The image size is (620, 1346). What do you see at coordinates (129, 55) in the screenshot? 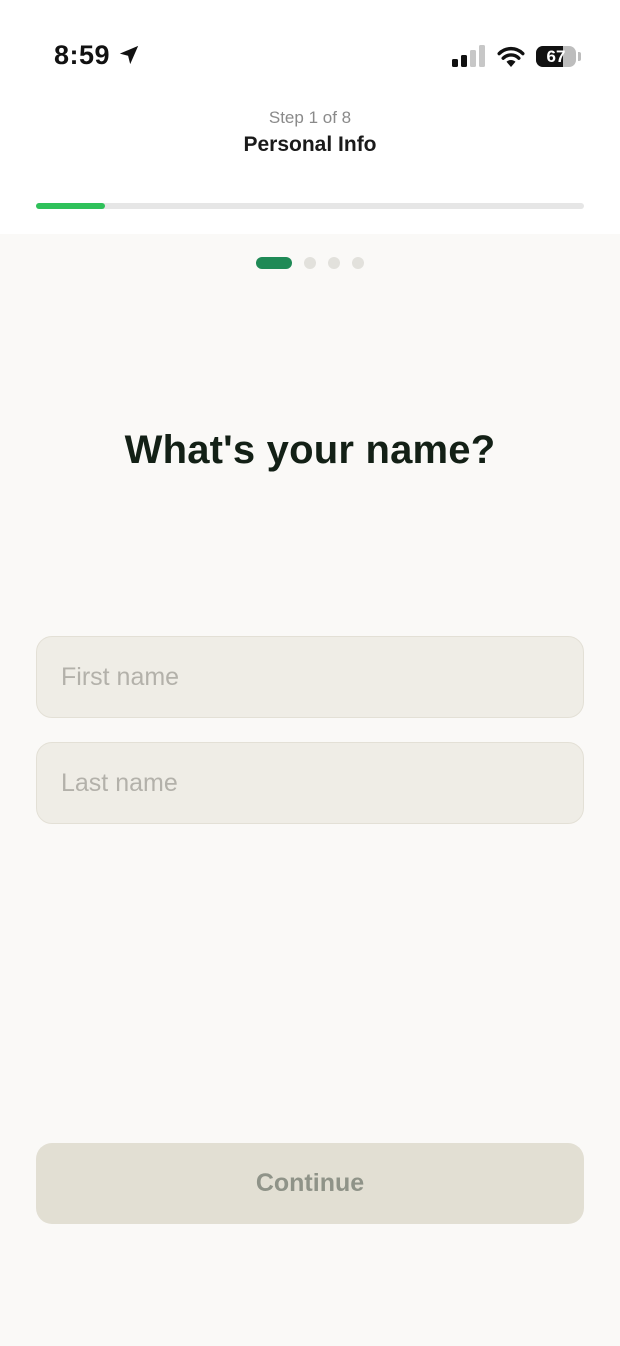
I see `location-arrow-icon` at bounding box center [129, 55].